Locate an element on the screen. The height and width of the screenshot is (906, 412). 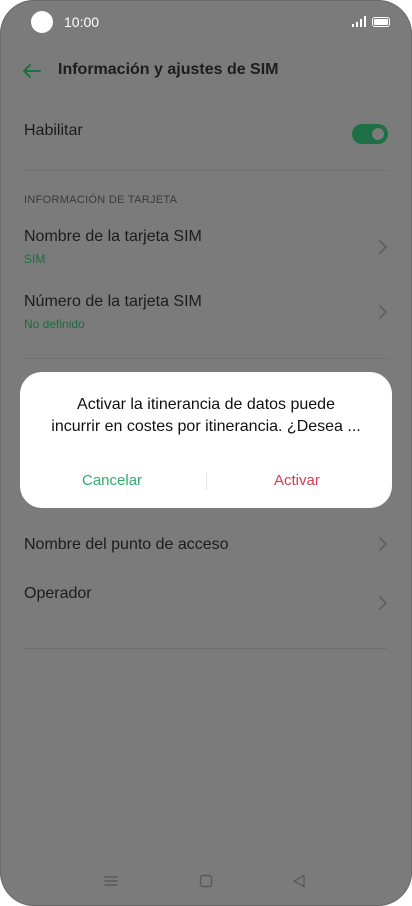
apn-row: Nombre del punto de acceso is located at coordinates (206, 548).